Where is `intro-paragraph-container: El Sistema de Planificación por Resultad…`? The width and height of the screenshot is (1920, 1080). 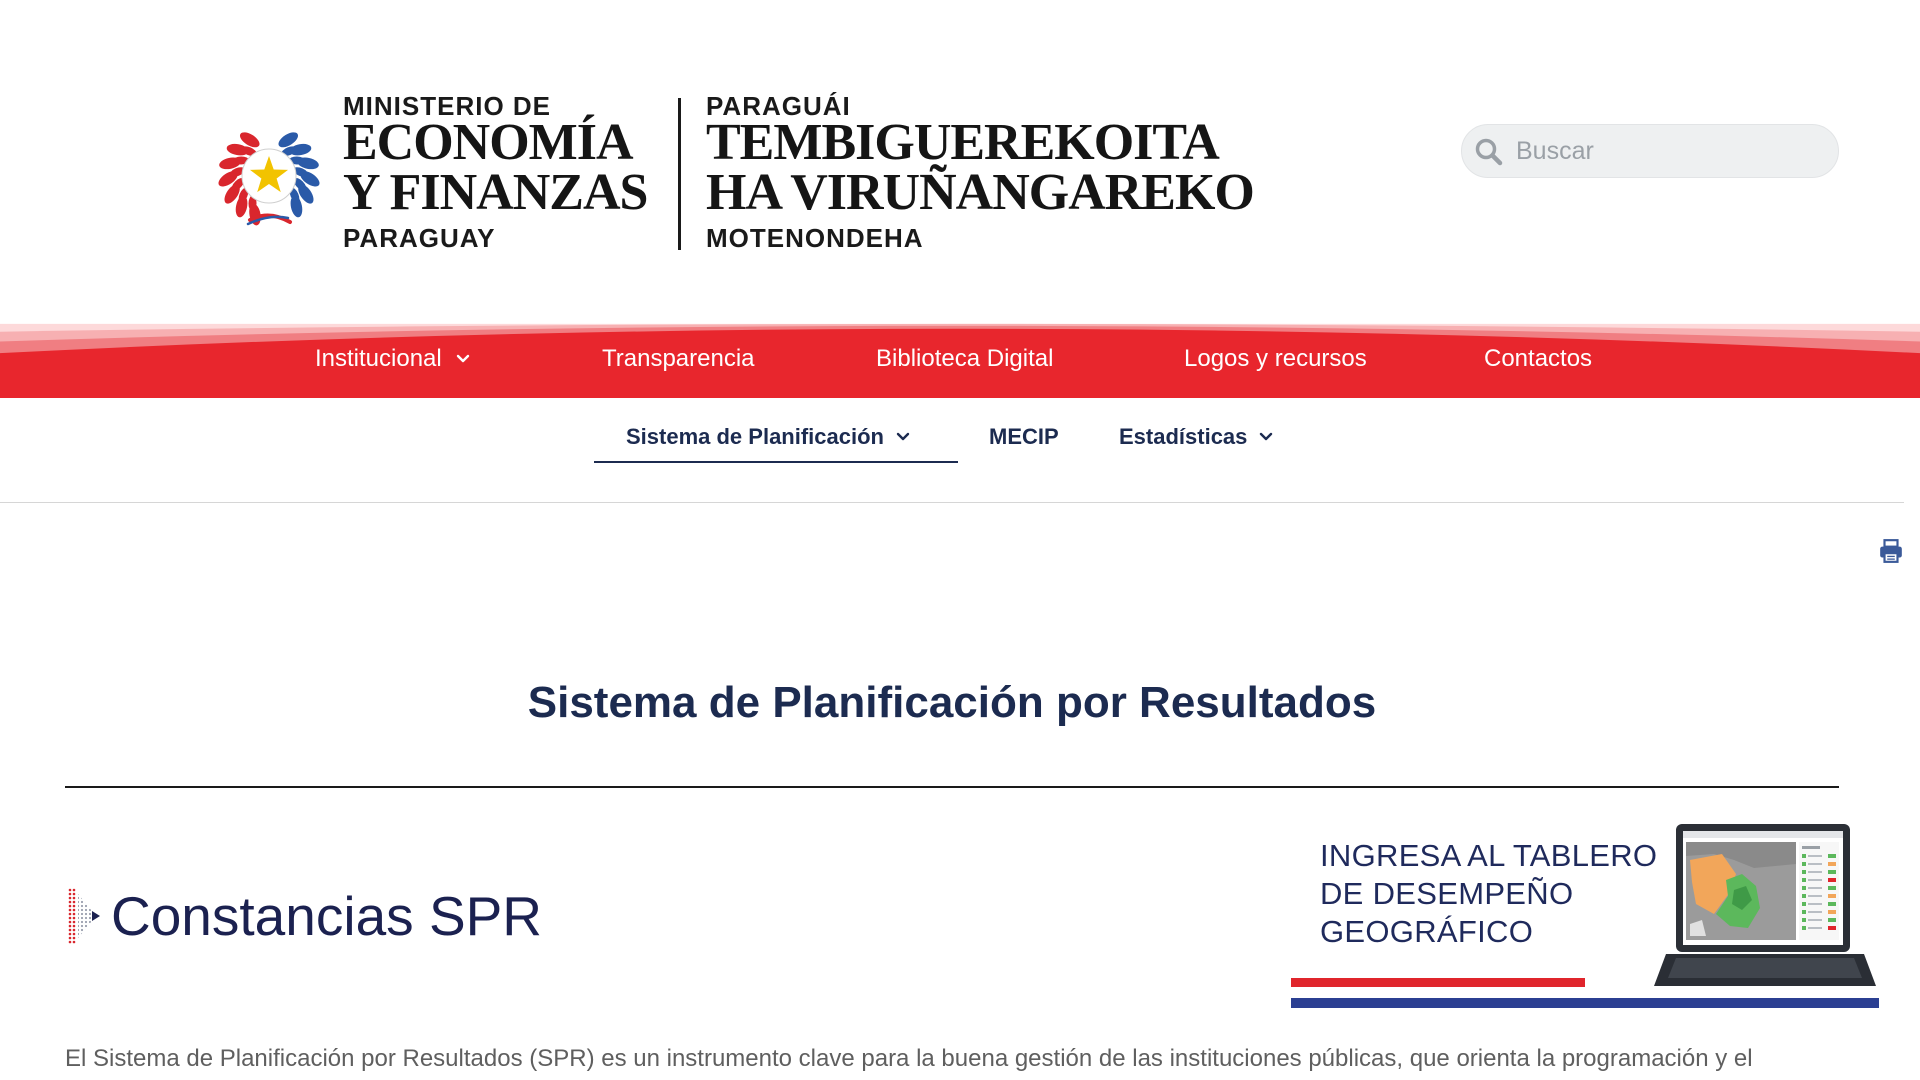 intro-paragraph-container: El Sistema de Planificación por Resultad… is located at coordinates (965, 1060).